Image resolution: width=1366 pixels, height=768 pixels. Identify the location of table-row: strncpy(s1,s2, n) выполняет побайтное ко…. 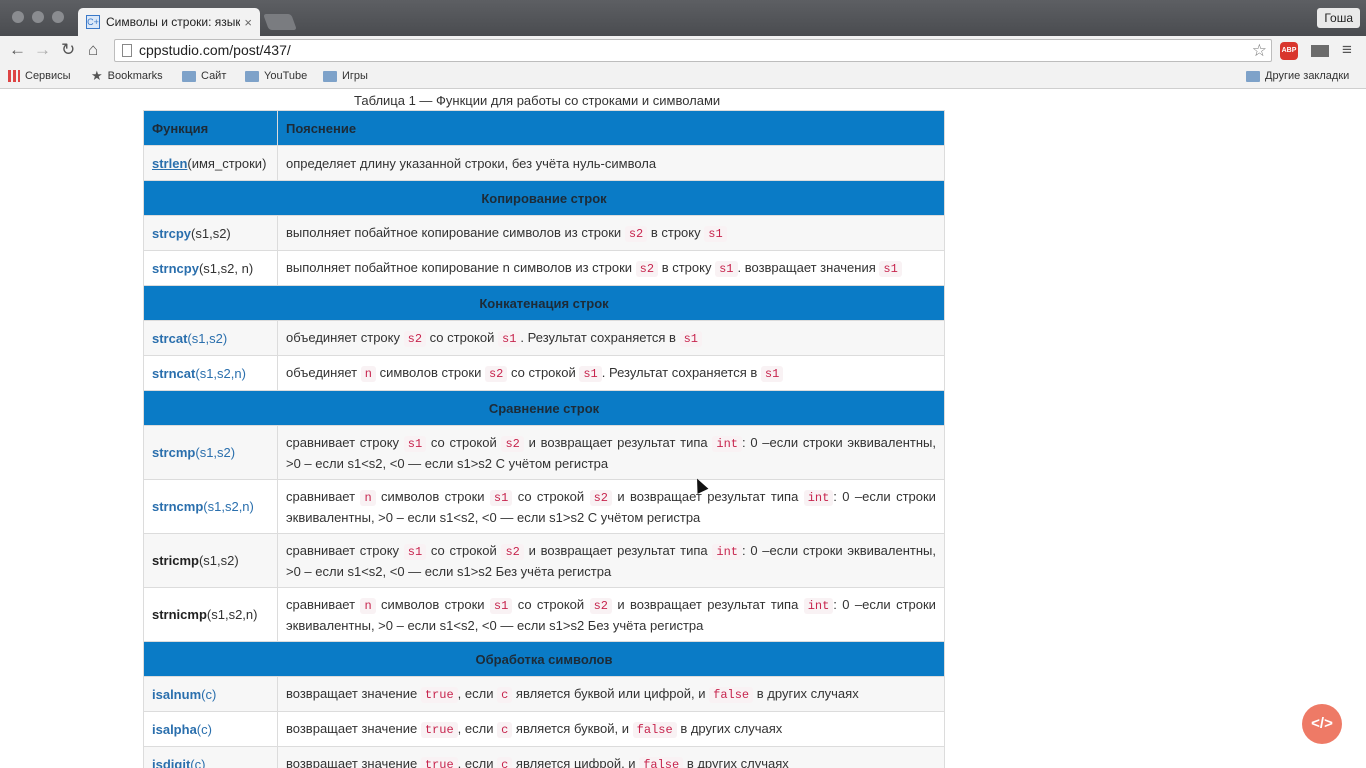
(544, 268).